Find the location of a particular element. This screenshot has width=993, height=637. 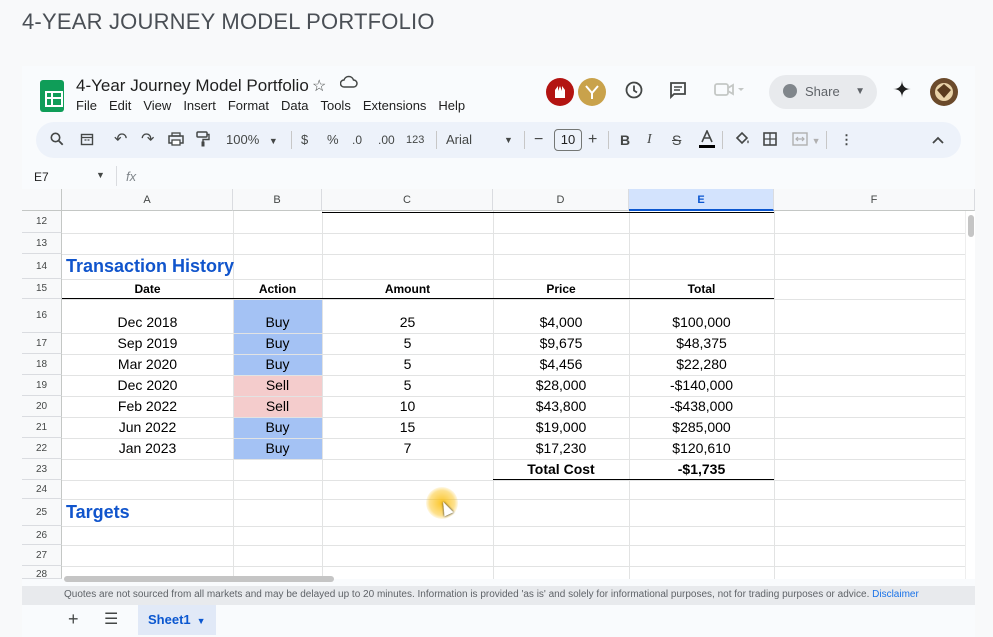

cell-date: Mar 2020 is located at coordinates (147, 364).